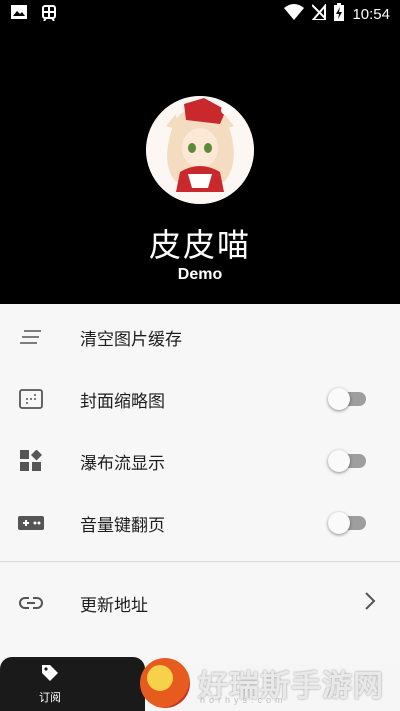 This screenshot has width=400, height=711. What do you see at coordinates (49, 14) in the screenshot?
I see `bug-icon` at bounding box center [49, 14].